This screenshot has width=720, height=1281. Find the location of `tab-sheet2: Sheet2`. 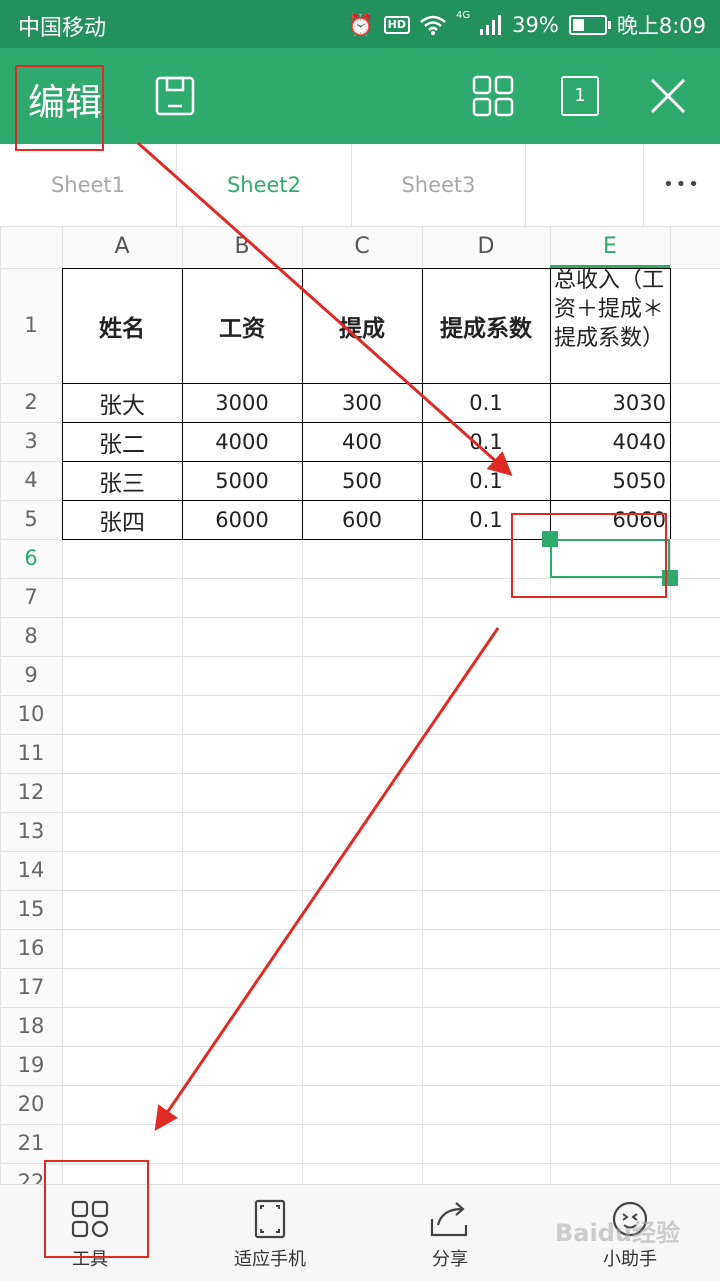

tab-sheet2: Sheet2 is located at coordinates (264, 185).